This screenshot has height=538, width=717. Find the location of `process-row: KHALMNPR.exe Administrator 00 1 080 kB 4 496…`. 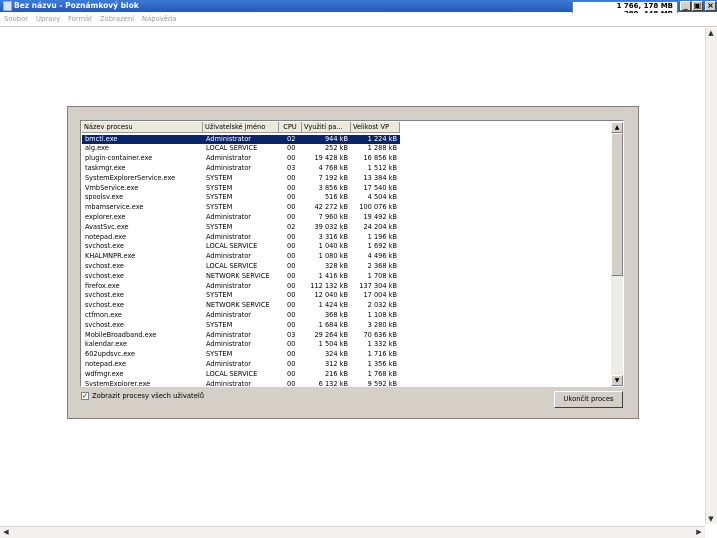

process-row: KHALMNPR.exe Administrator 00 1 080 kB 4 496… is located at coordinates (241, 257).